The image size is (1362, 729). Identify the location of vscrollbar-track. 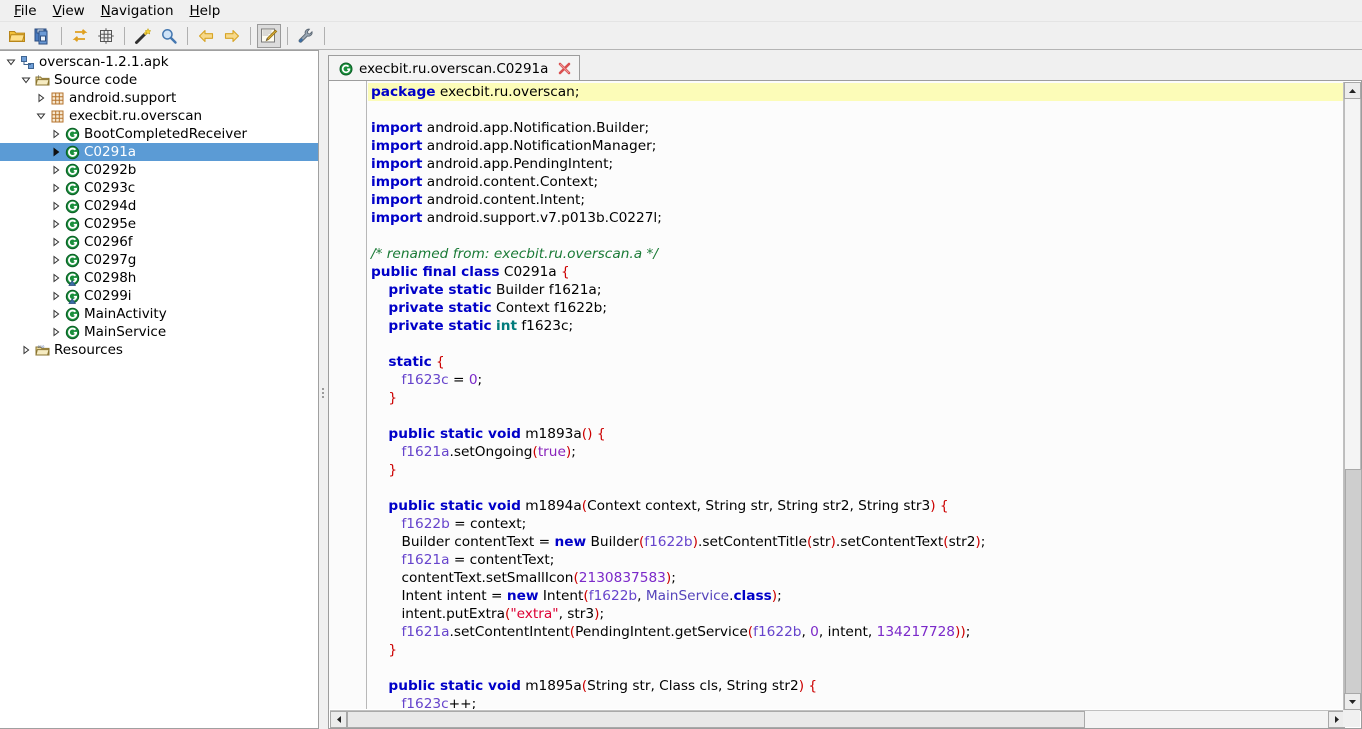
(1353, 405).